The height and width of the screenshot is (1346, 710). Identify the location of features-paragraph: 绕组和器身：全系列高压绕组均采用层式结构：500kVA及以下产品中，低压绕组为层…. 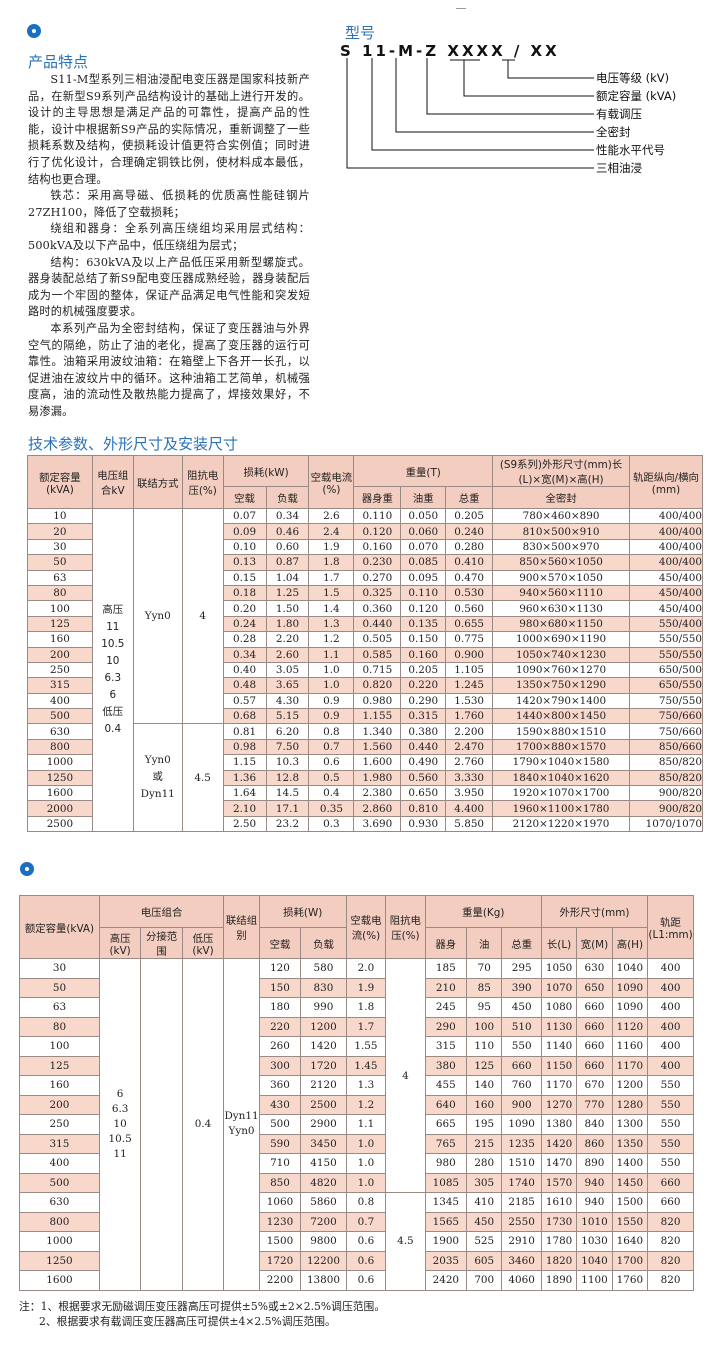
(169, 237).